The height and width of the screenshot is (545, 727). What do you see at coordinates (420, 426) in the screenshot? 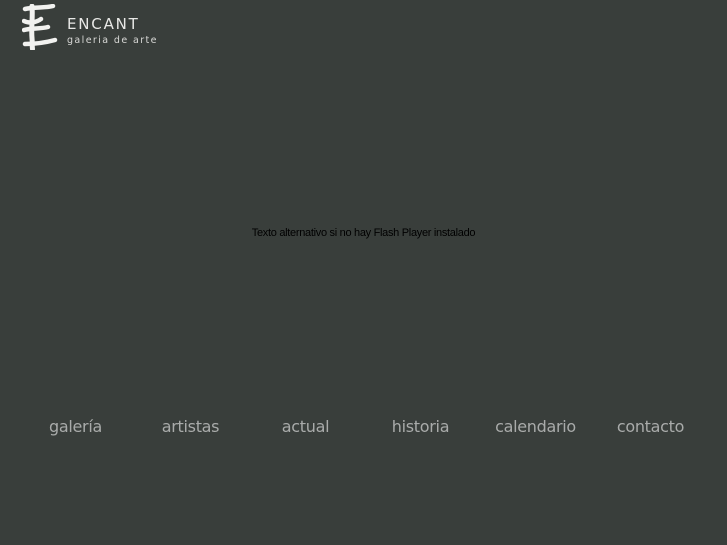
I see `nav-item-historia: historia` at bounding box center [420, 426].